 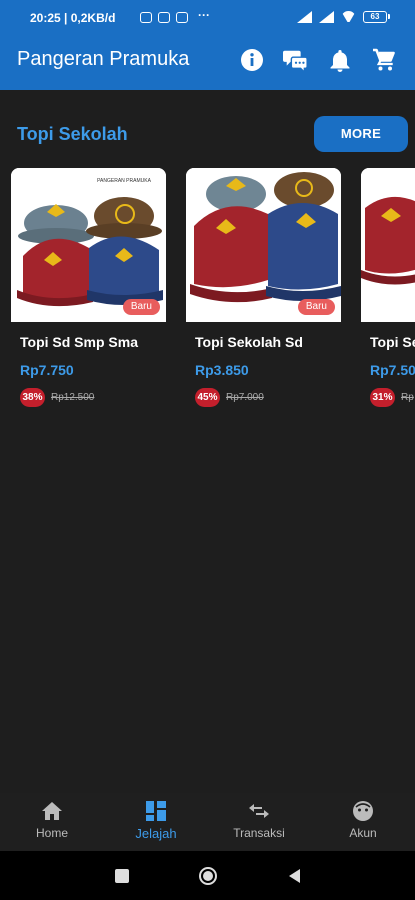 I want to click on nav-item-transaksi: Transaksi, so click(x=259, y=819).